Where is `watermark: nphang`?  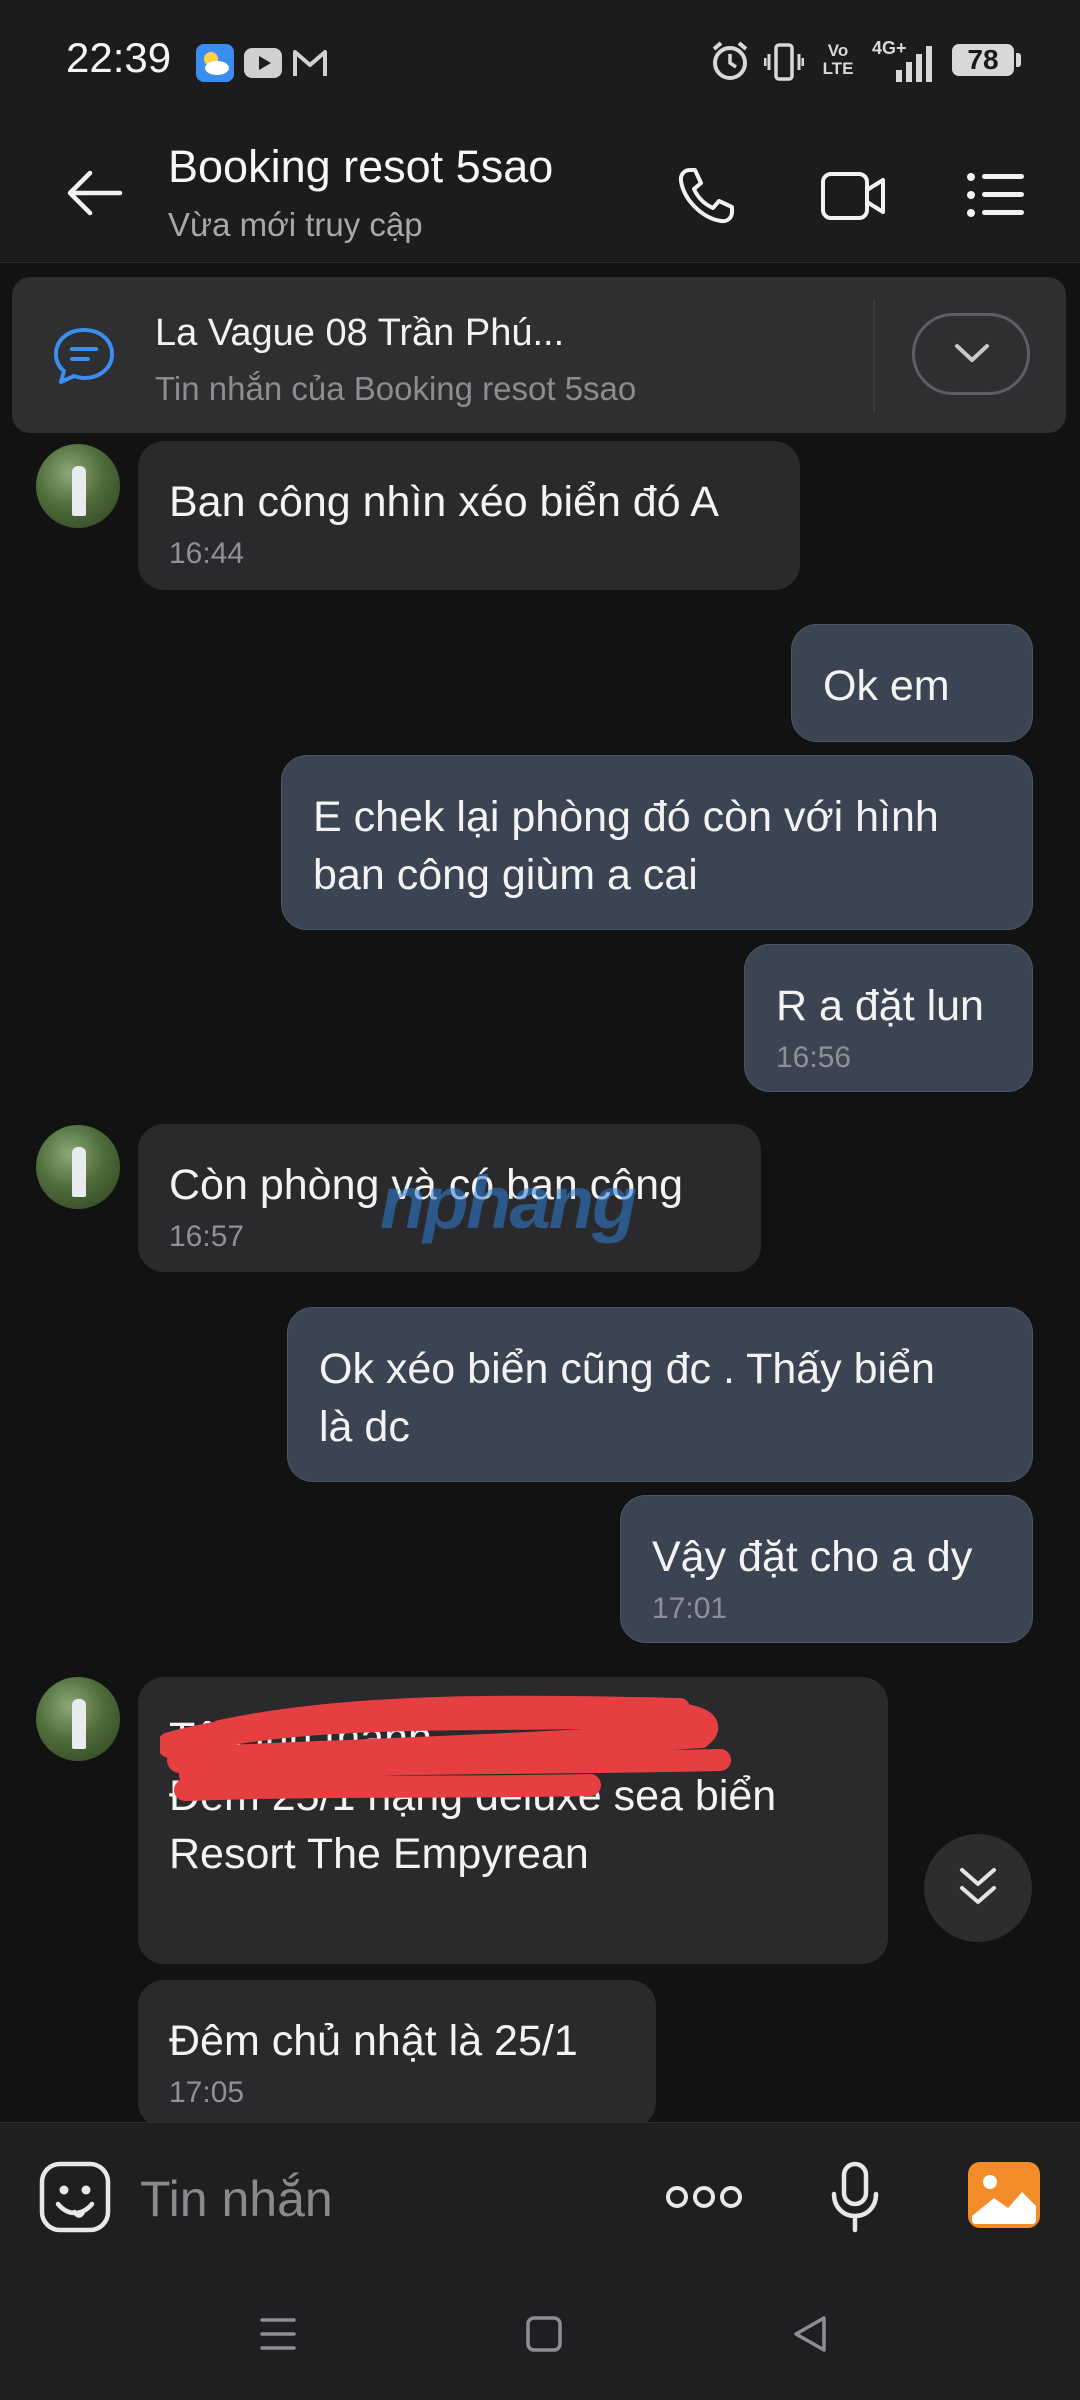
watermark: nphang is located at coordinates (508, 1202).